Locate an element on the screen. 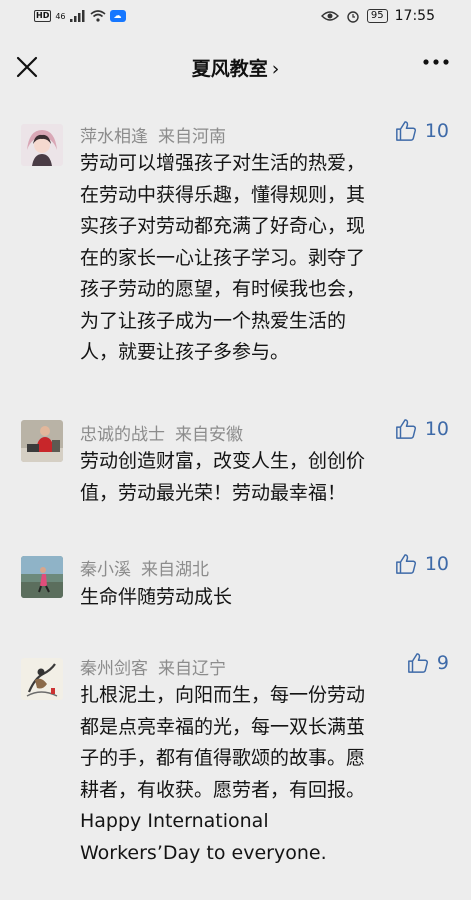  text-line: 生命伴随劳动成长 is located at coordinates (156, 597).